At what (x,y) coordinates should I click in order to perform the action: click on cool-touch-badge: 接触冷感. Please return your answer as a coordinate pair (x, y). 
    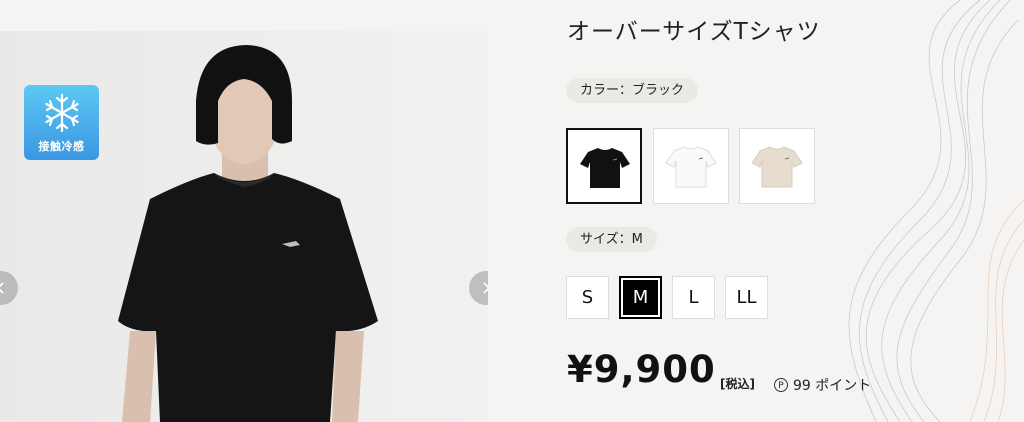
    Looking at the image, I should click on (61, 122).